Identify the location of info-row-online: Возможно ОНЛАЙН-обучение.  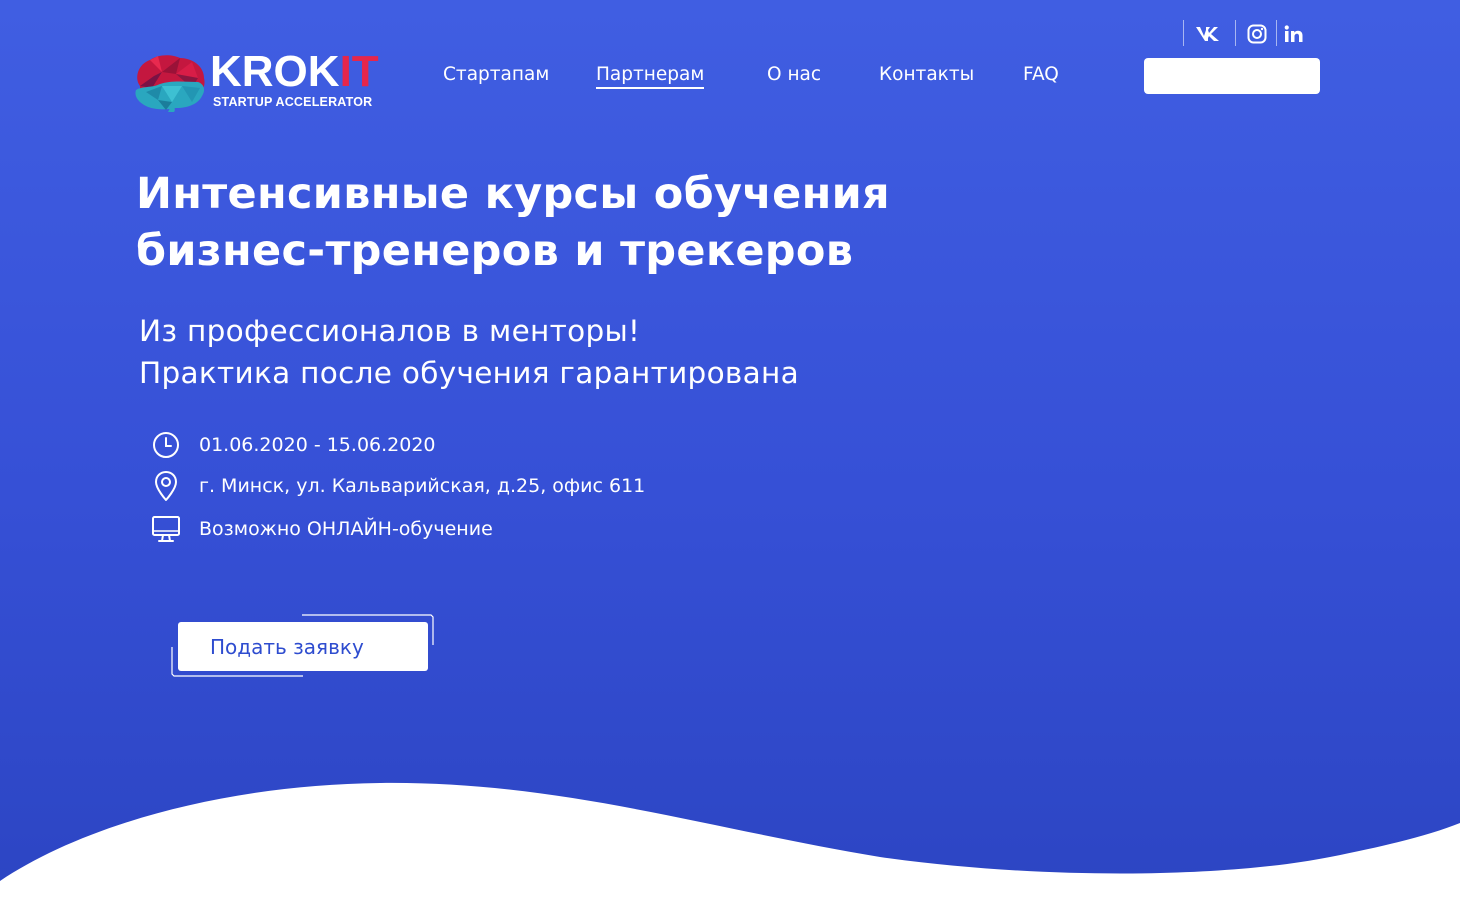
(321, 529).